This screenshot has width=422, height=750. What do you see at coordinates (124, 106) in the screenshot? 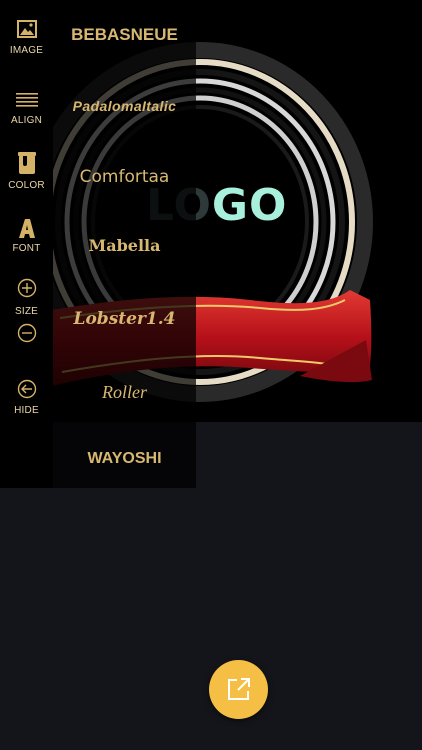
I see `font-option-padalomaitalic: PadalomaItalic` at bounding box center [124, 106].